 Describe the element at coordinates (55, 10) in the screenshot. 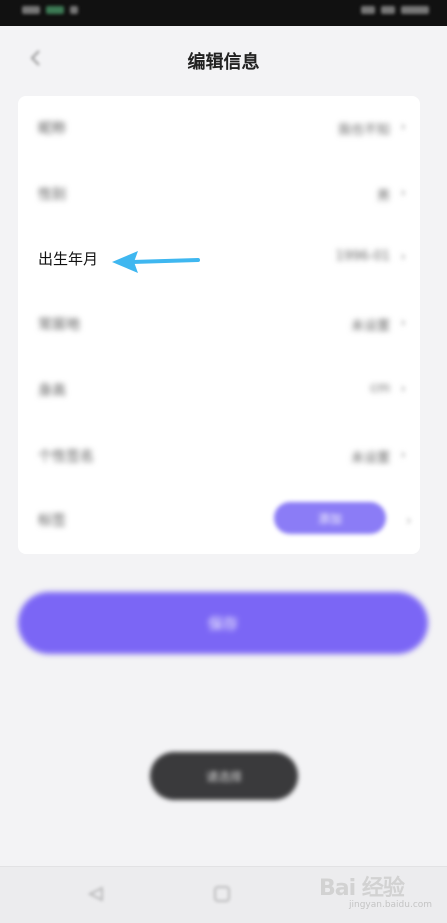

I see `network-indicator` at that location.